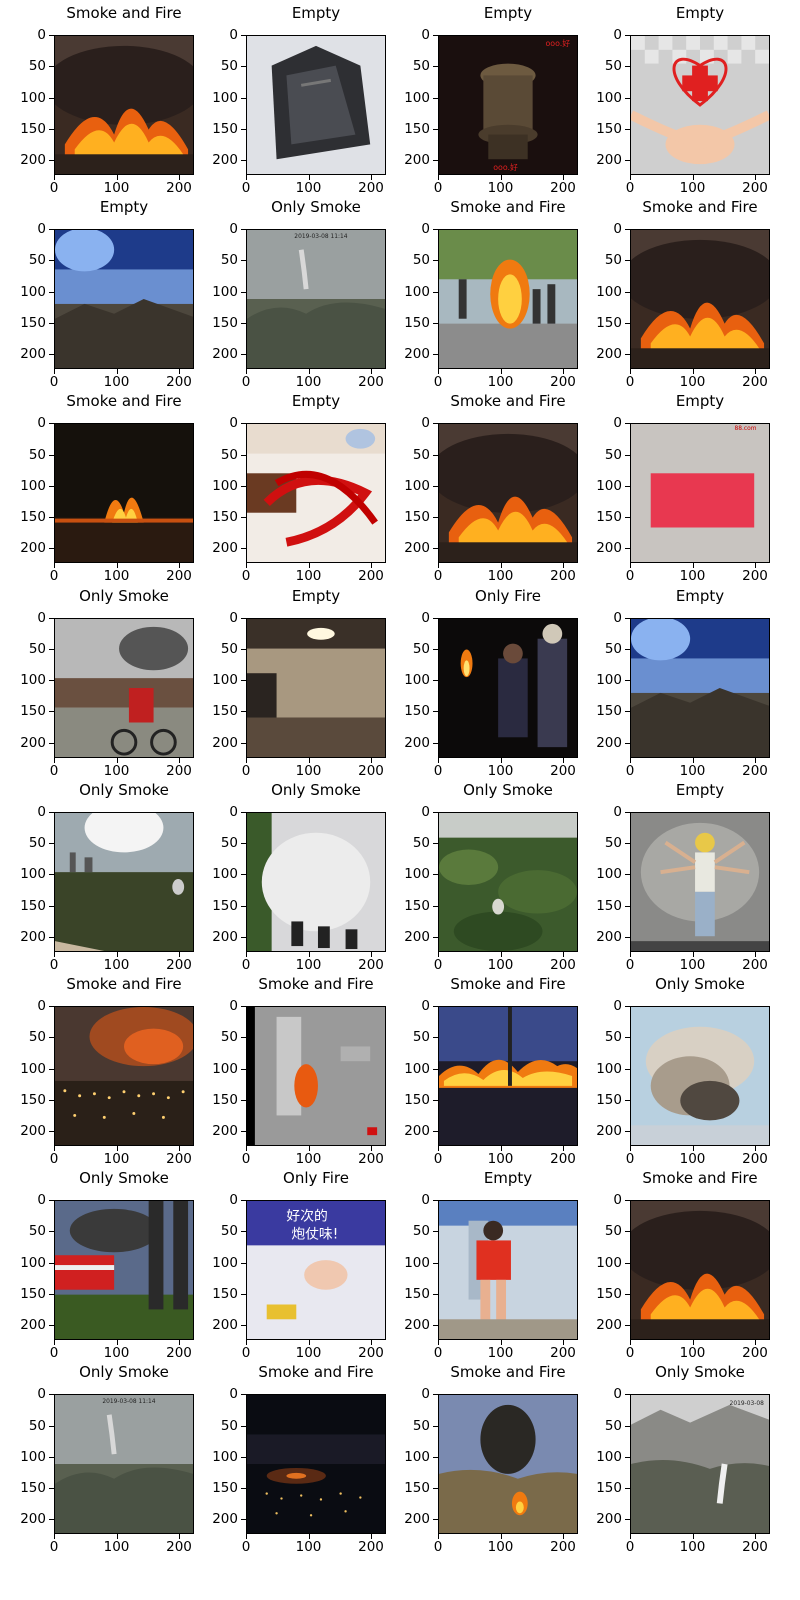  I want to click on panel-title: Only Fire, so click(508, 595).